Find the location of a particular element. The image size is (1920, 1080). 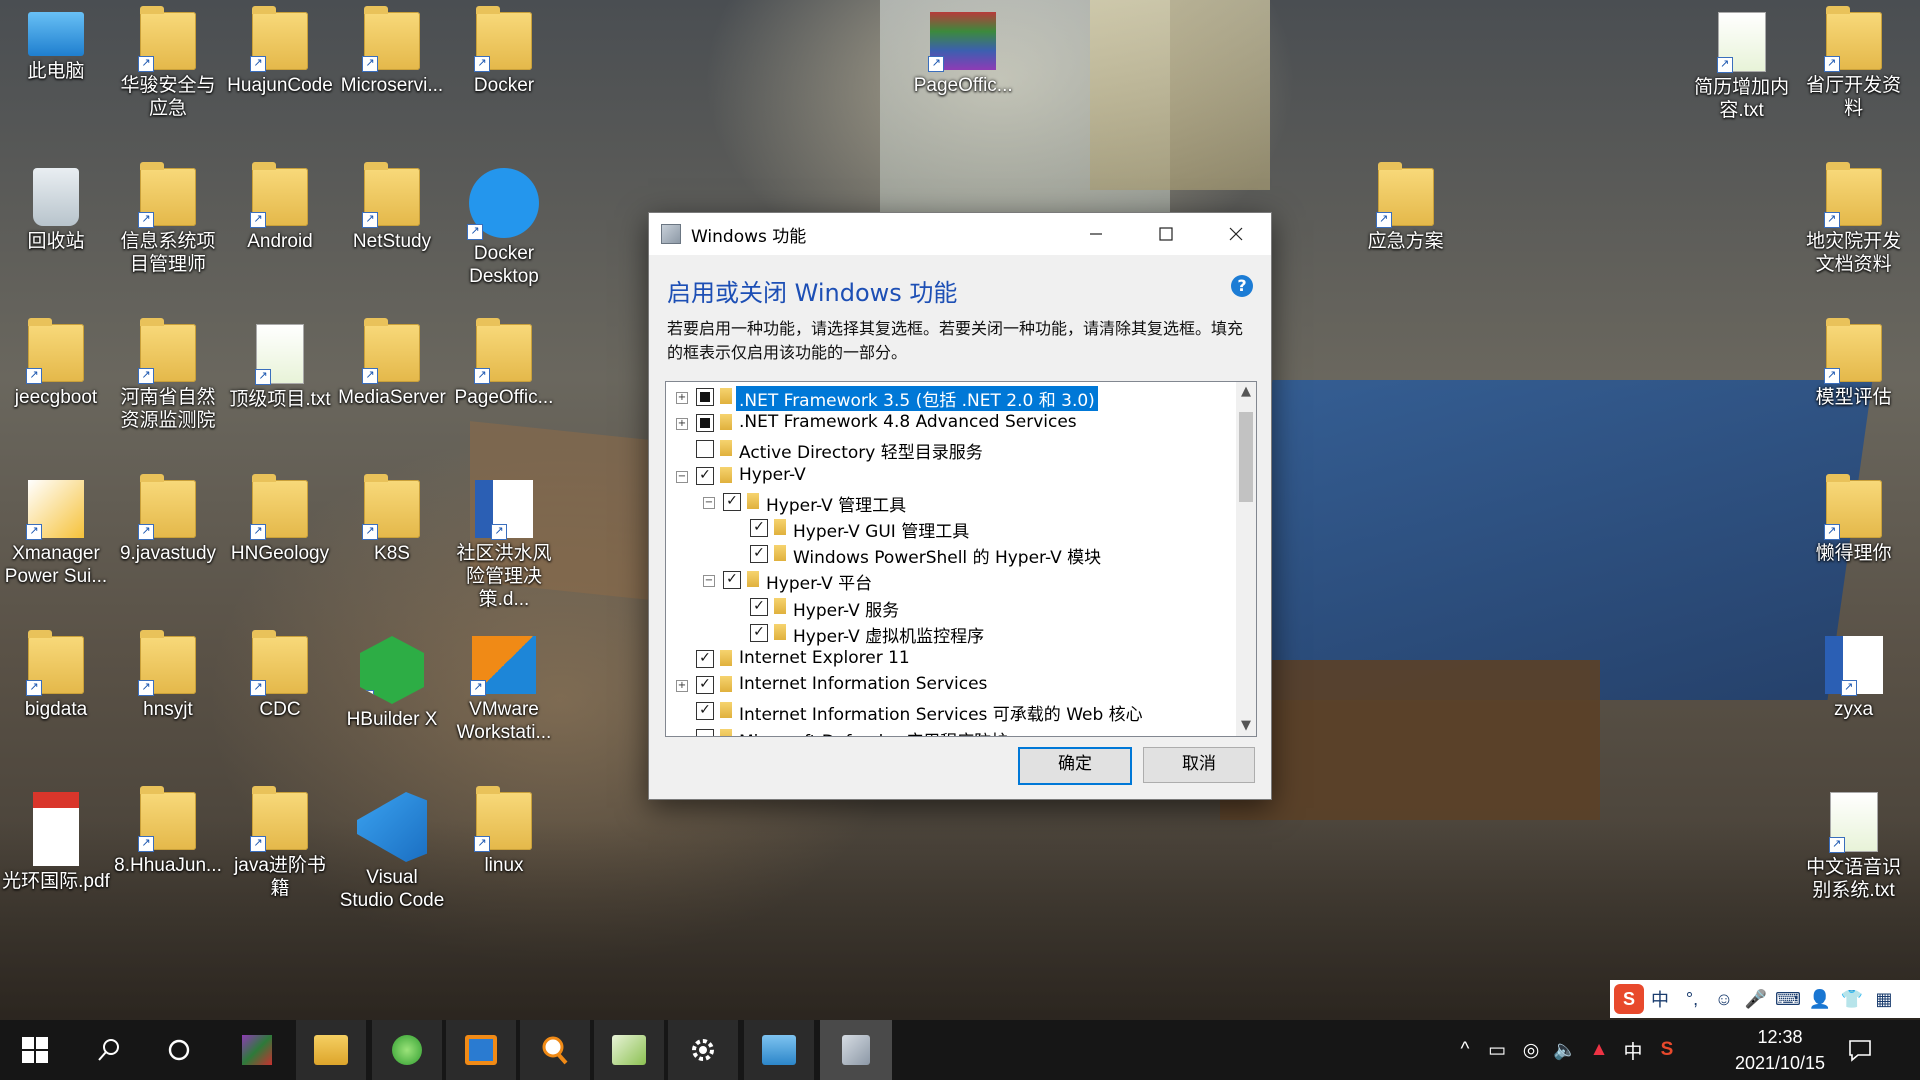

volume-icon: 🔈 is located at coordinates (1565, 1050).